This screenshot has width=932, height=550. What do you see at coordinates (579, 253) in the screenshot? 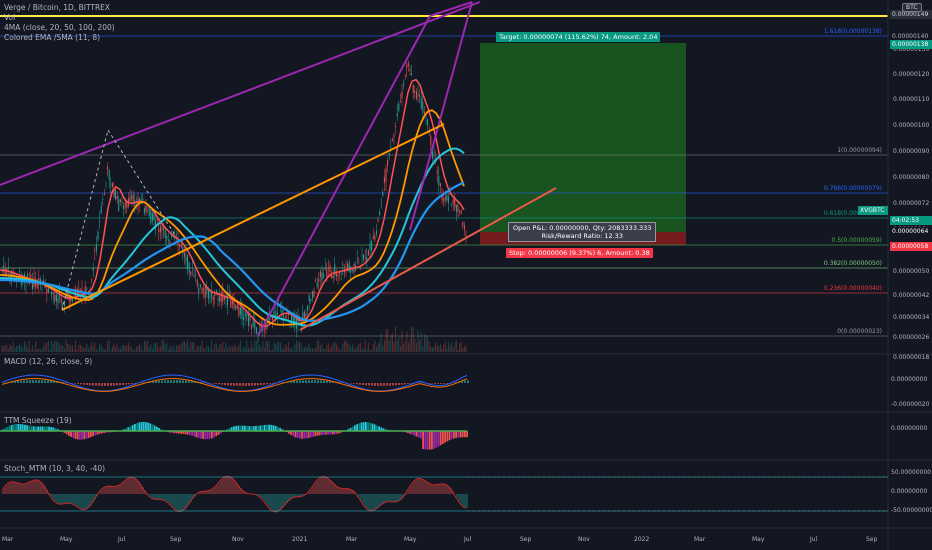
I see `stop-label: Stop: 0.00000006 (9.37%) 6, Amount: 0.38` at bounding box center [579, 253].